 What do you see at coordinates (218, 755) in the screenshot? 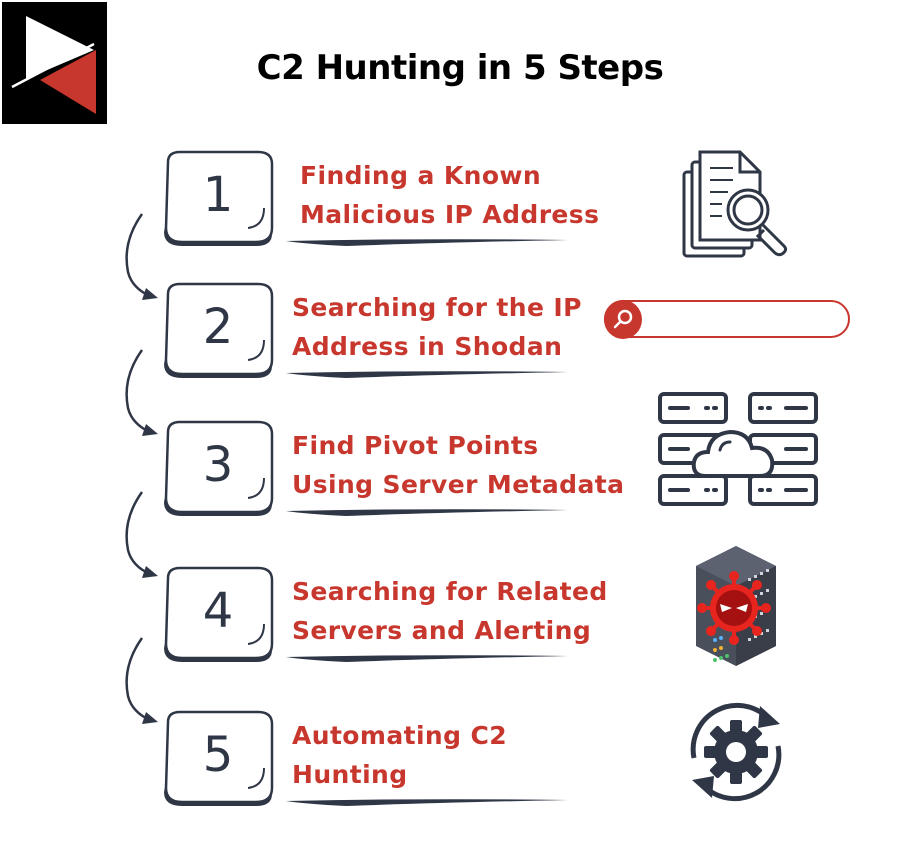
I see `step-number: 5` at bounding box center [218, 755].